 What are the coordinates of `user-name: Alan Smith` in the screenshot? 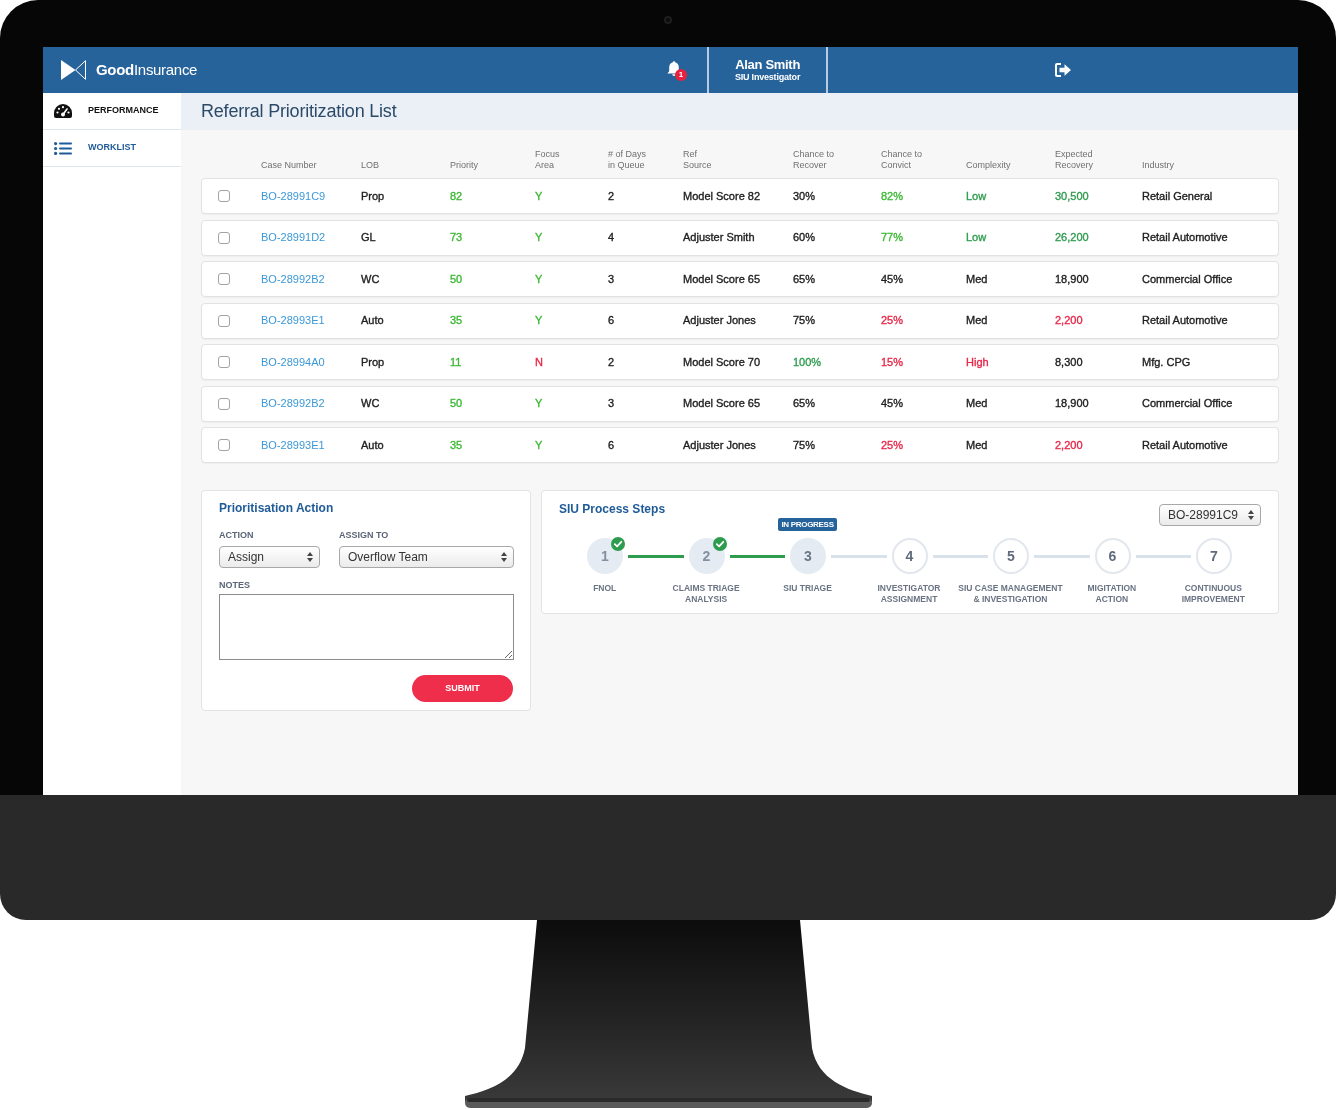 It's located at (768, 64).